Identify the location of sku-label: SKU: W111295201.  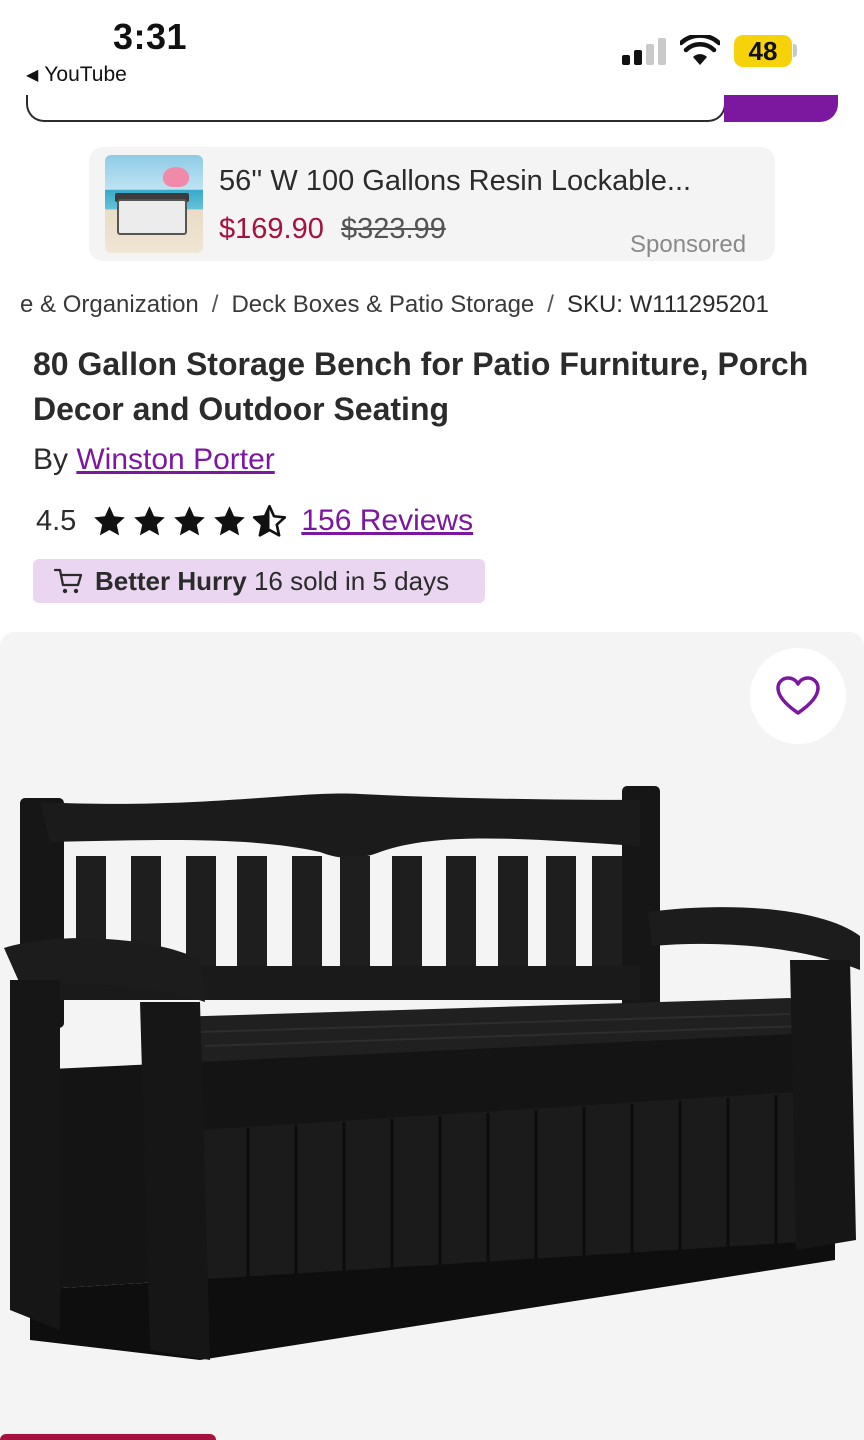
(667, 304).